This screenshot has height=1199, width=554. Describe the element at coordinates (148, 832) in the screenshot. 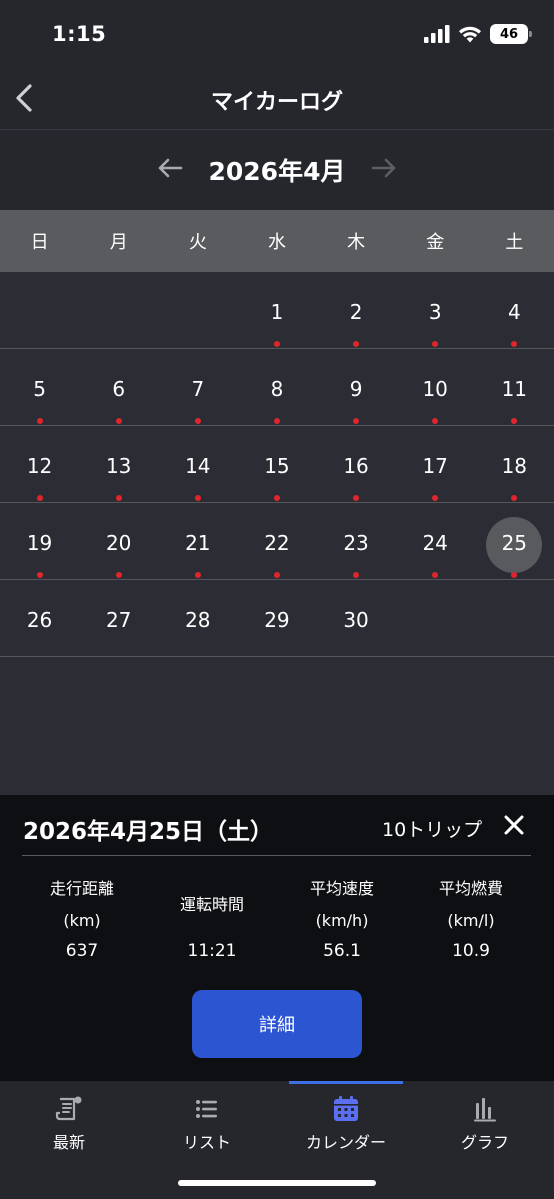

I see `detail-date: 2026年4月25日（土）` at that location.